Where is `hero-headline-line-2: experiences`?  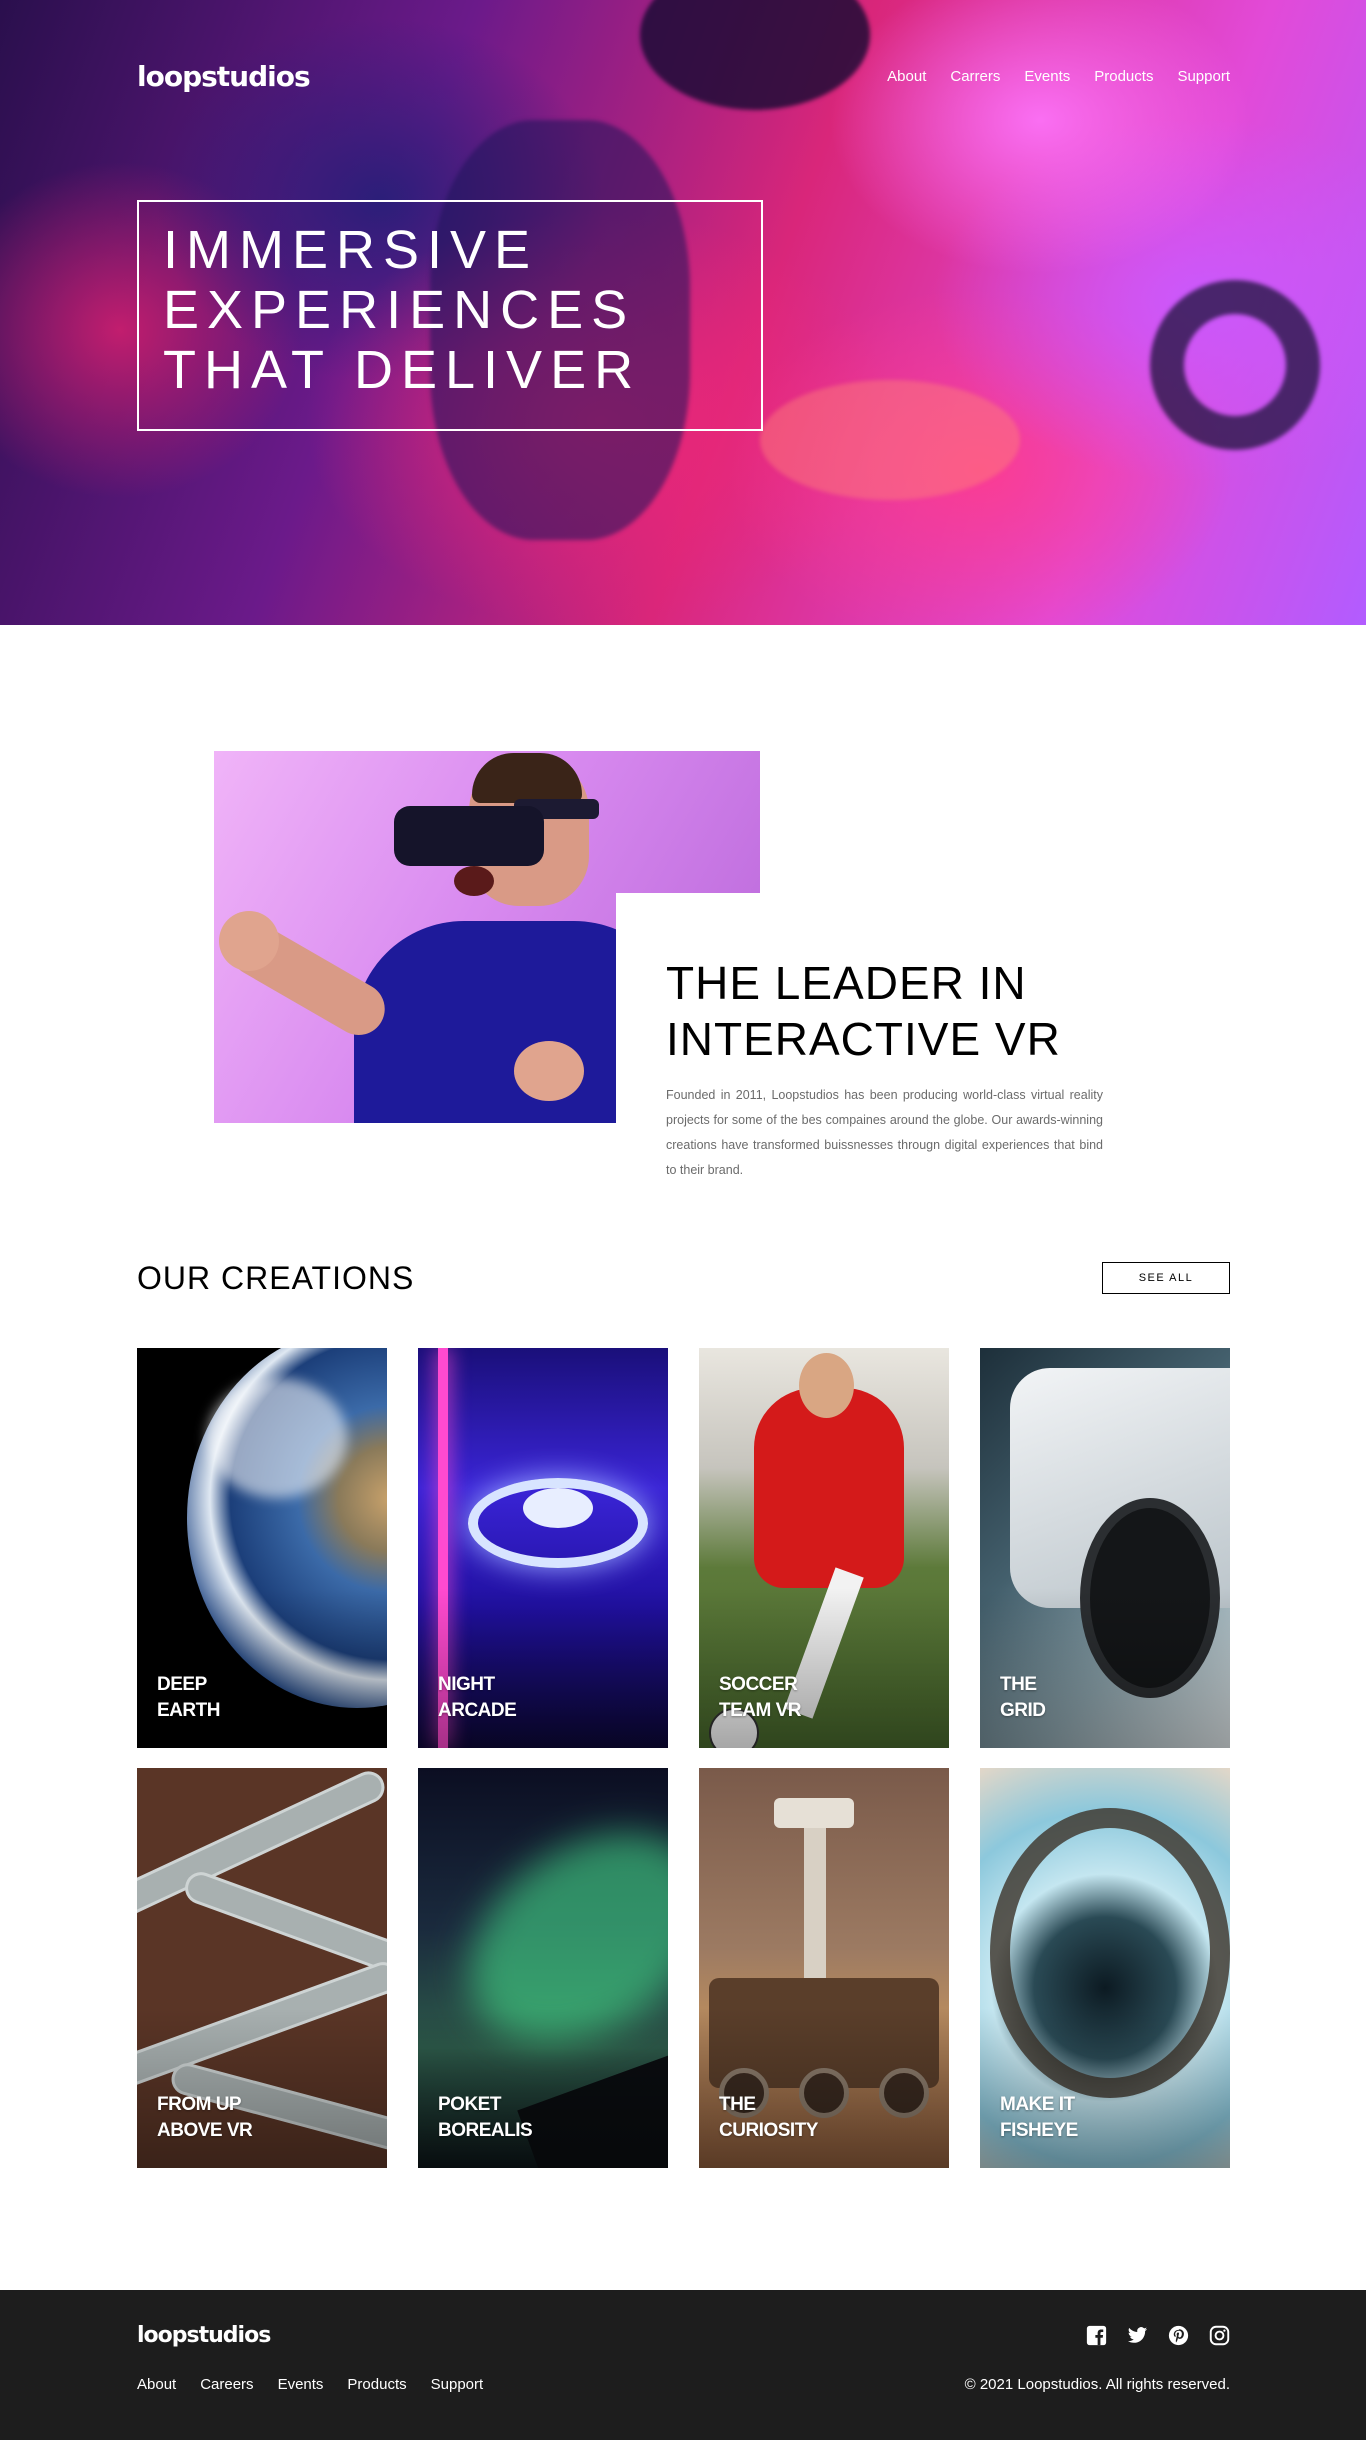 hero-headline-line-2: experiences is located at coordinates (399, 310).